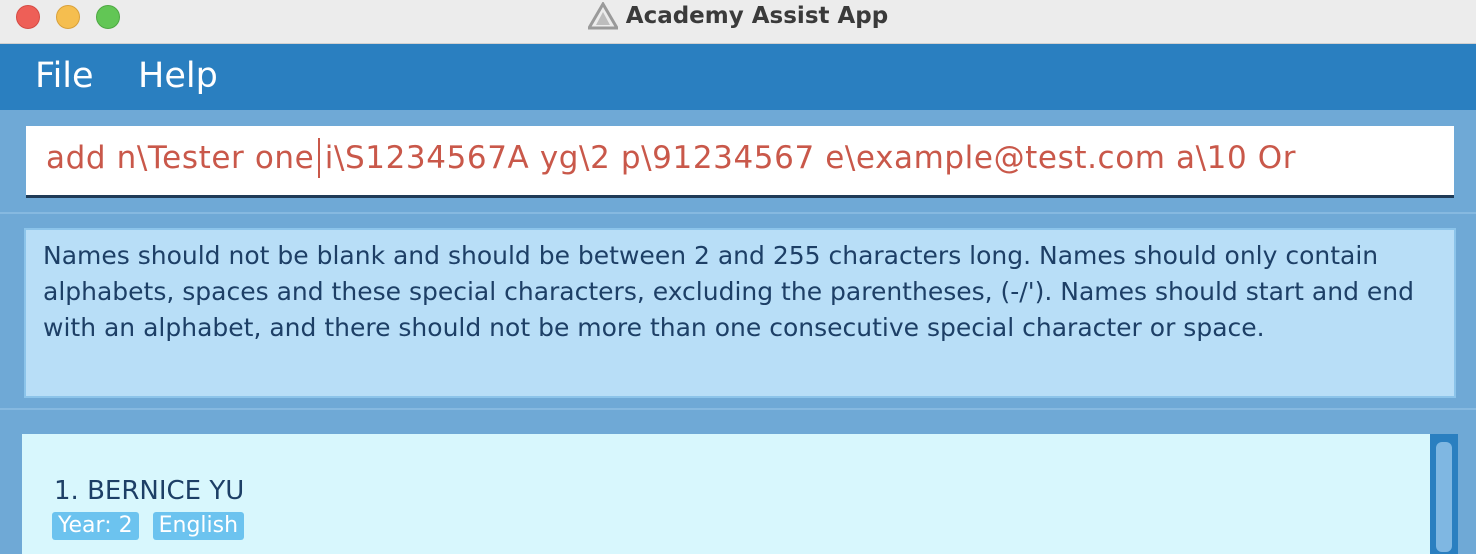 This screenshot has height=554, width=1476. What do you see at coordinates (319, 158) in the screenshot?
I see `text-caret` at bounding box center [319, 158].